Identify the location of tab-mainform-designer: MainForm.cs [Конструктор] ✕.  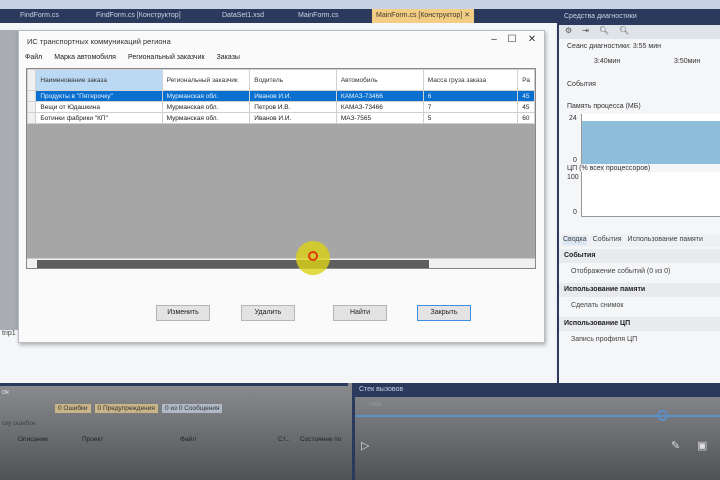
(423, 16).